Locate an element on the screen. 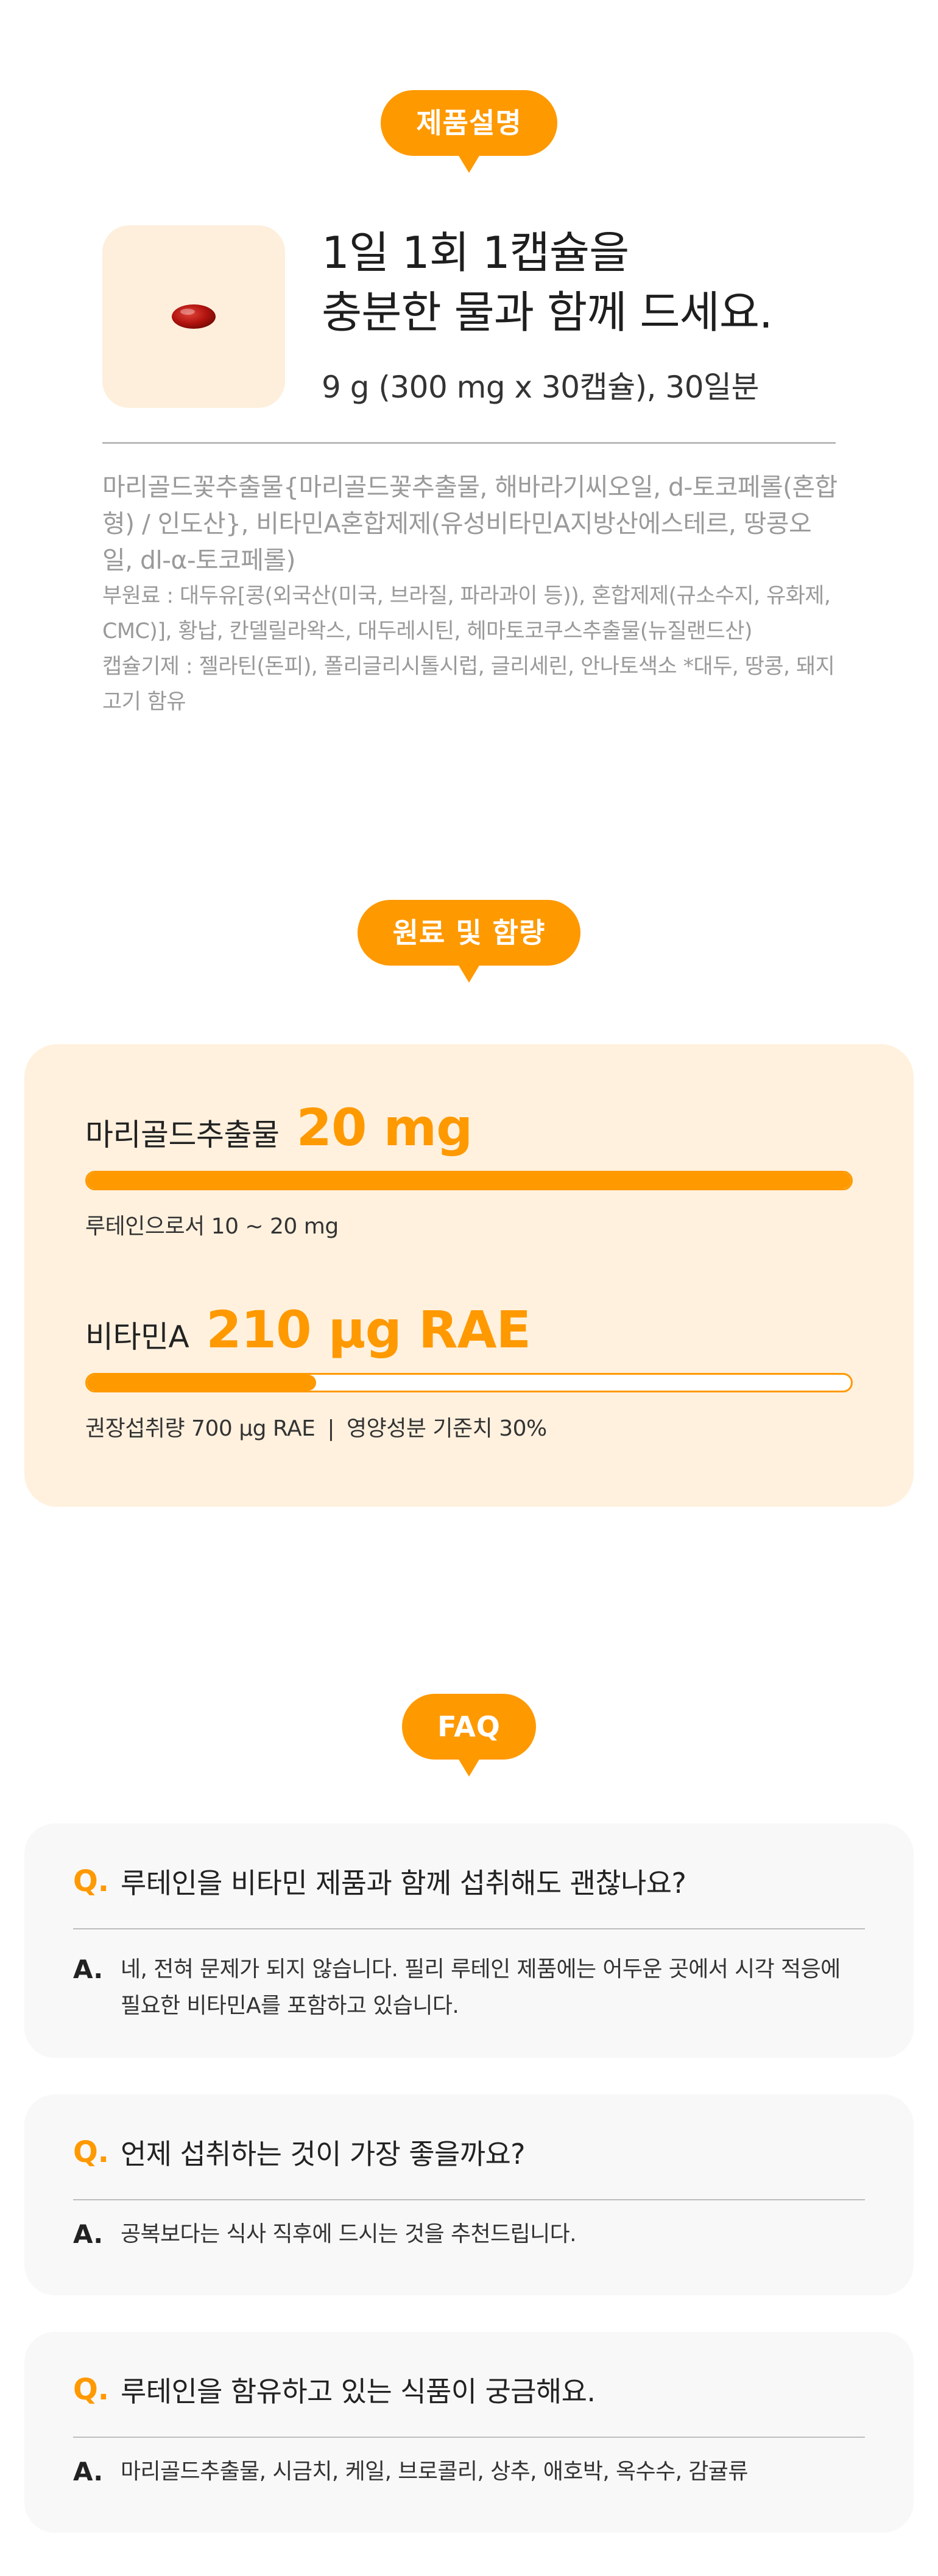  question-text: 루테인을 함유하고 있는 식품이 궁금해요. is located at coordinates (358, 2391).